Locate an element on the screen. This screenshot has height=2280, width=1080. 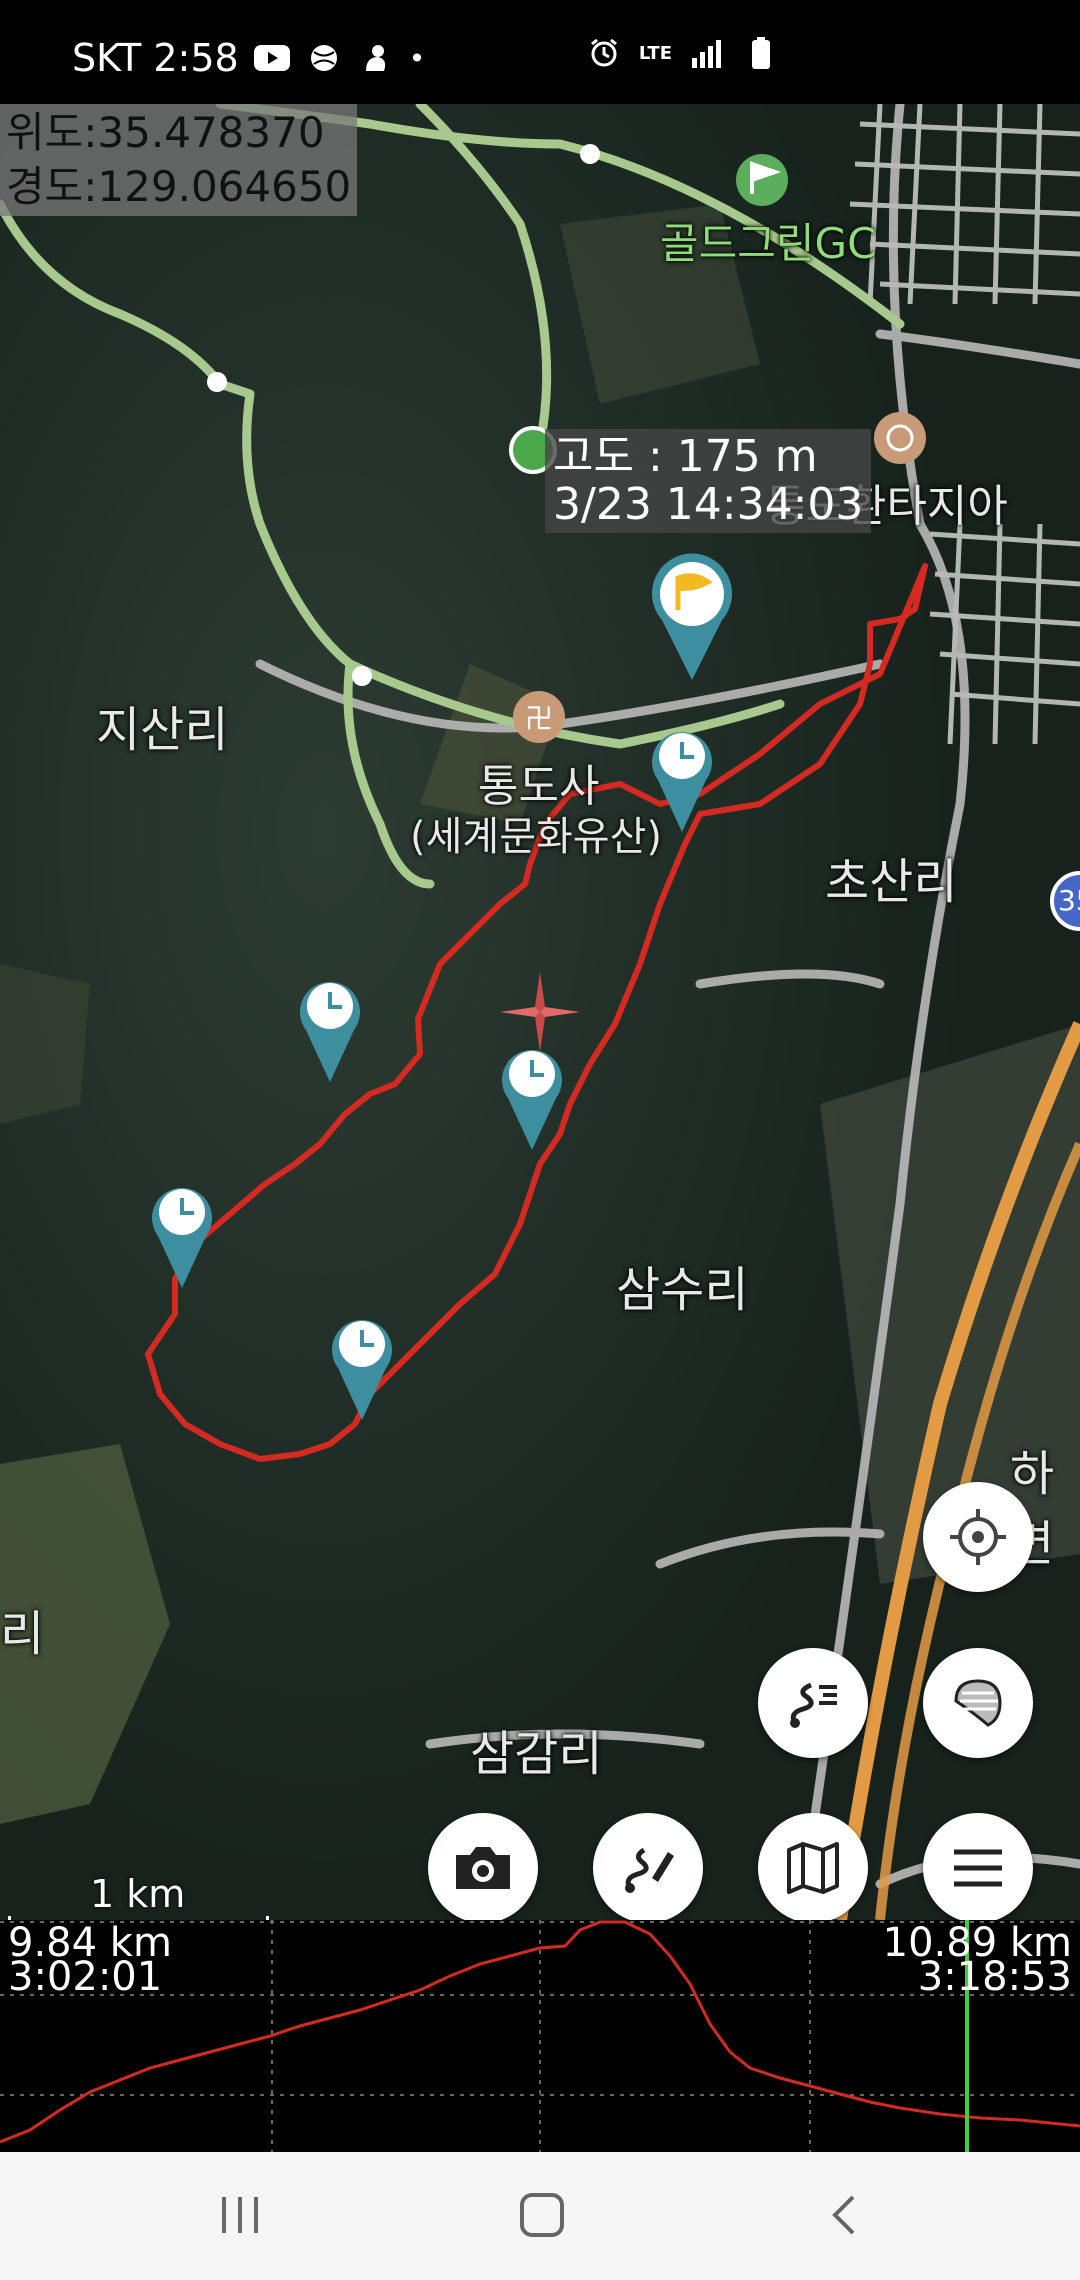
camera-button is located at coordinates (483, 1866).